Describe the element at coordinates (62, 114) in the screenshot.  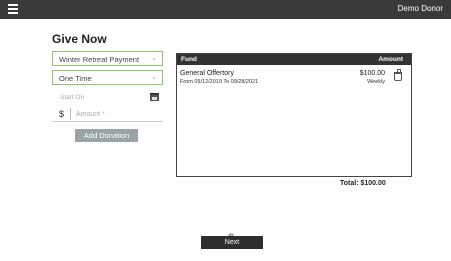
I see `currency-symbol: $` at that location.